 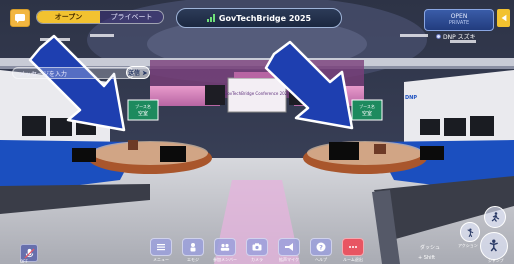 I want to click on menu-icon, so click(x=161, y=247).